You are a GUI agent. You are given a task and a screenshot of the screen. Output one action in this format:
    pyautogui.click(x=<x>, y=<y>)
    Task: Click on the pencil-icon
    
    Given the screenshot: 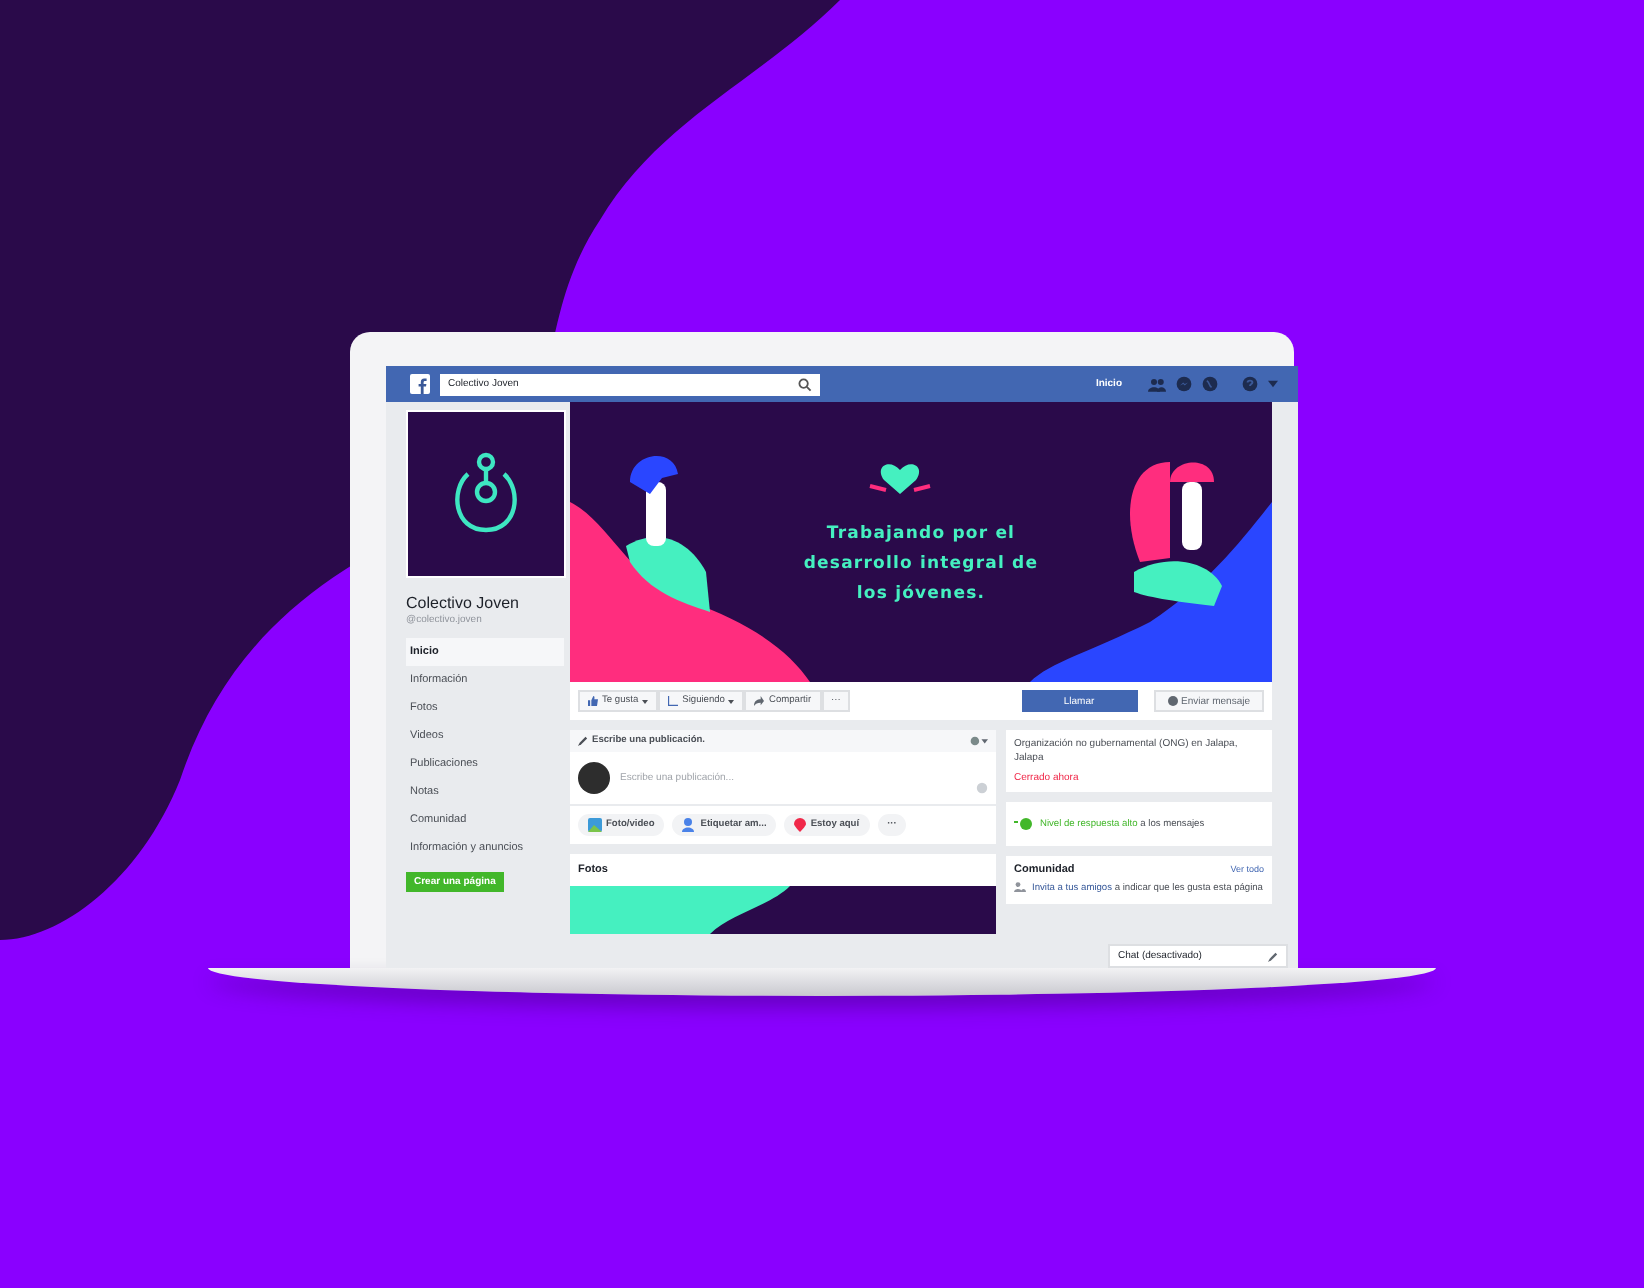 What is the action you would take?
    pyautogui.click(x=583, y=741)
    